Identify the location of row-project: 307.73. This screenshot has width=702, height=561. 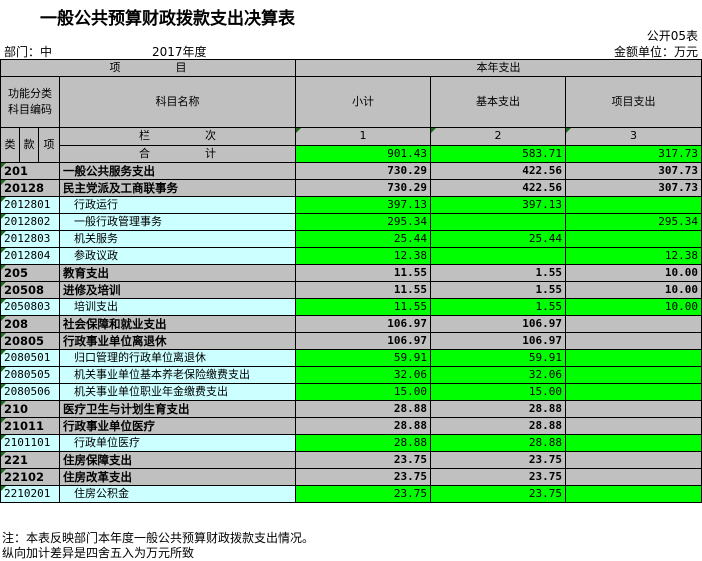
(633, 188).